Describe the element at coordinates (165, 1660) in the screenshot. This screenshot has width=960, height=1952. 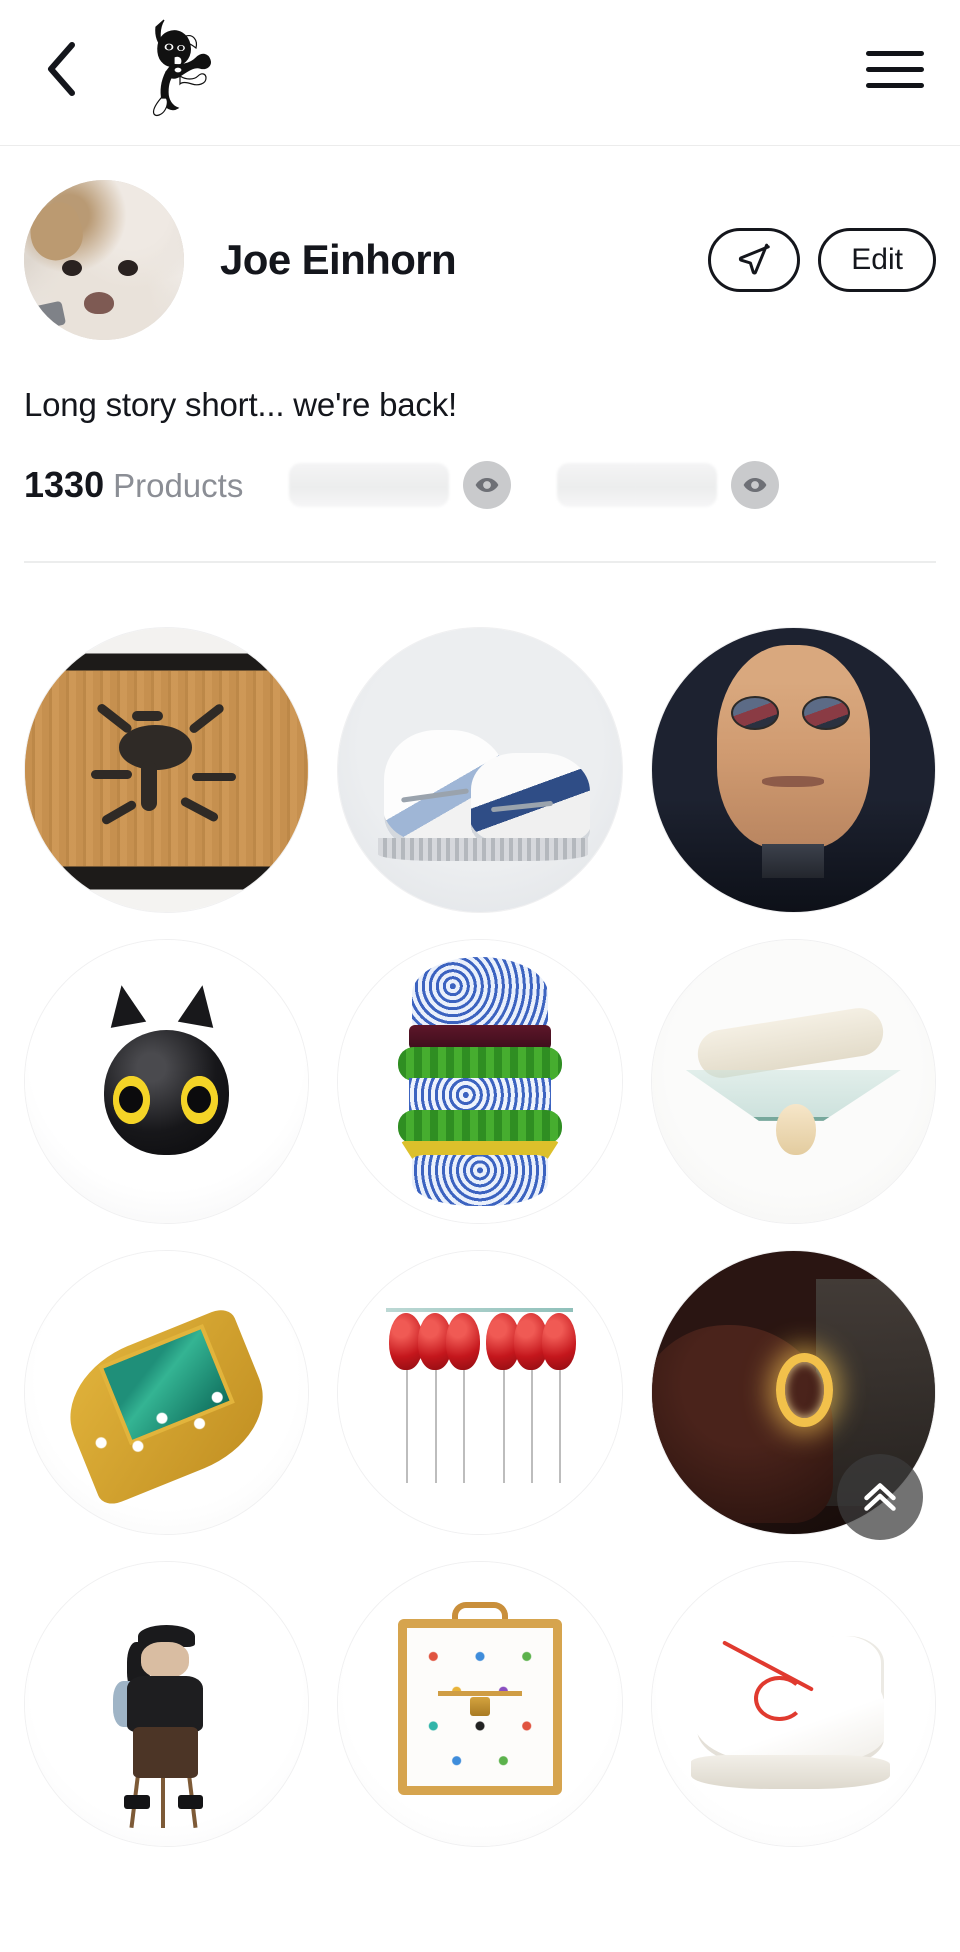
I see `figure-face` at that location.